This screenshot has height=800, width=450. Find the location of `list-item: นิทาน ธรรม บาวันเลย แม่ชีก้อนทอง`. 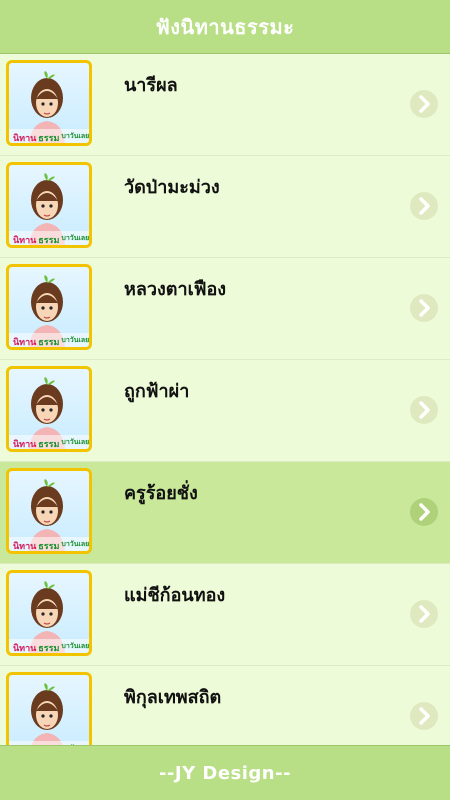

list-item: นิทาน ธรรม บาวันเลย แม่ชีก้อนทอง is located at coordinates (225, 615).